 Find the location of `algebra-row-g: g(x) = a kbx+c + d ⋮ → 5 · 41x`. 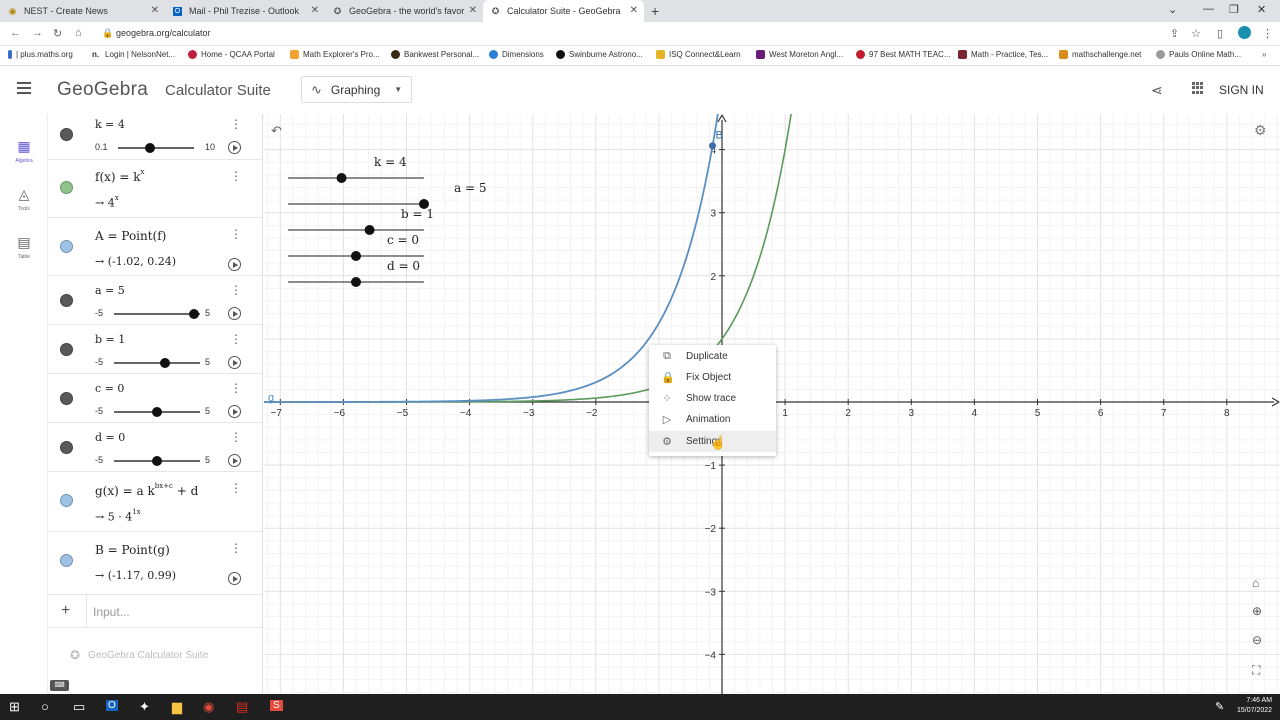

algebra-row-g: g(x) = a kbx+c + d ⋮ → 5 · 41x is located at coordinates (155, 502).